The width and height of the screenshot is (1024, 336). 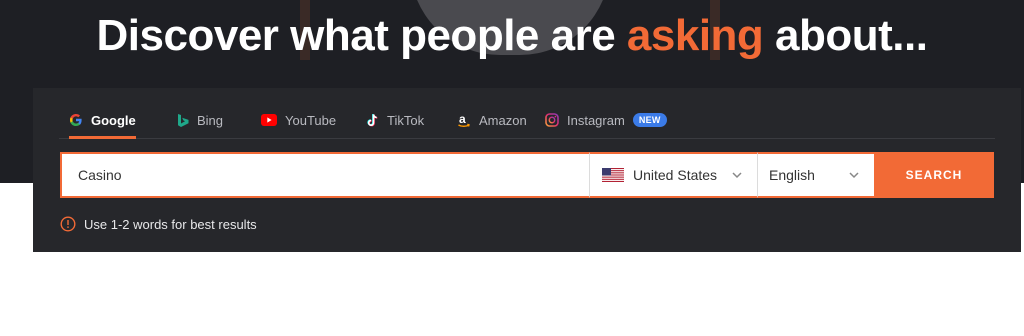 What do you see at coordinates (503, 120) in the screenshot?
I see `tab-amazon-label: Amazon` at bounding box center [503, 120].